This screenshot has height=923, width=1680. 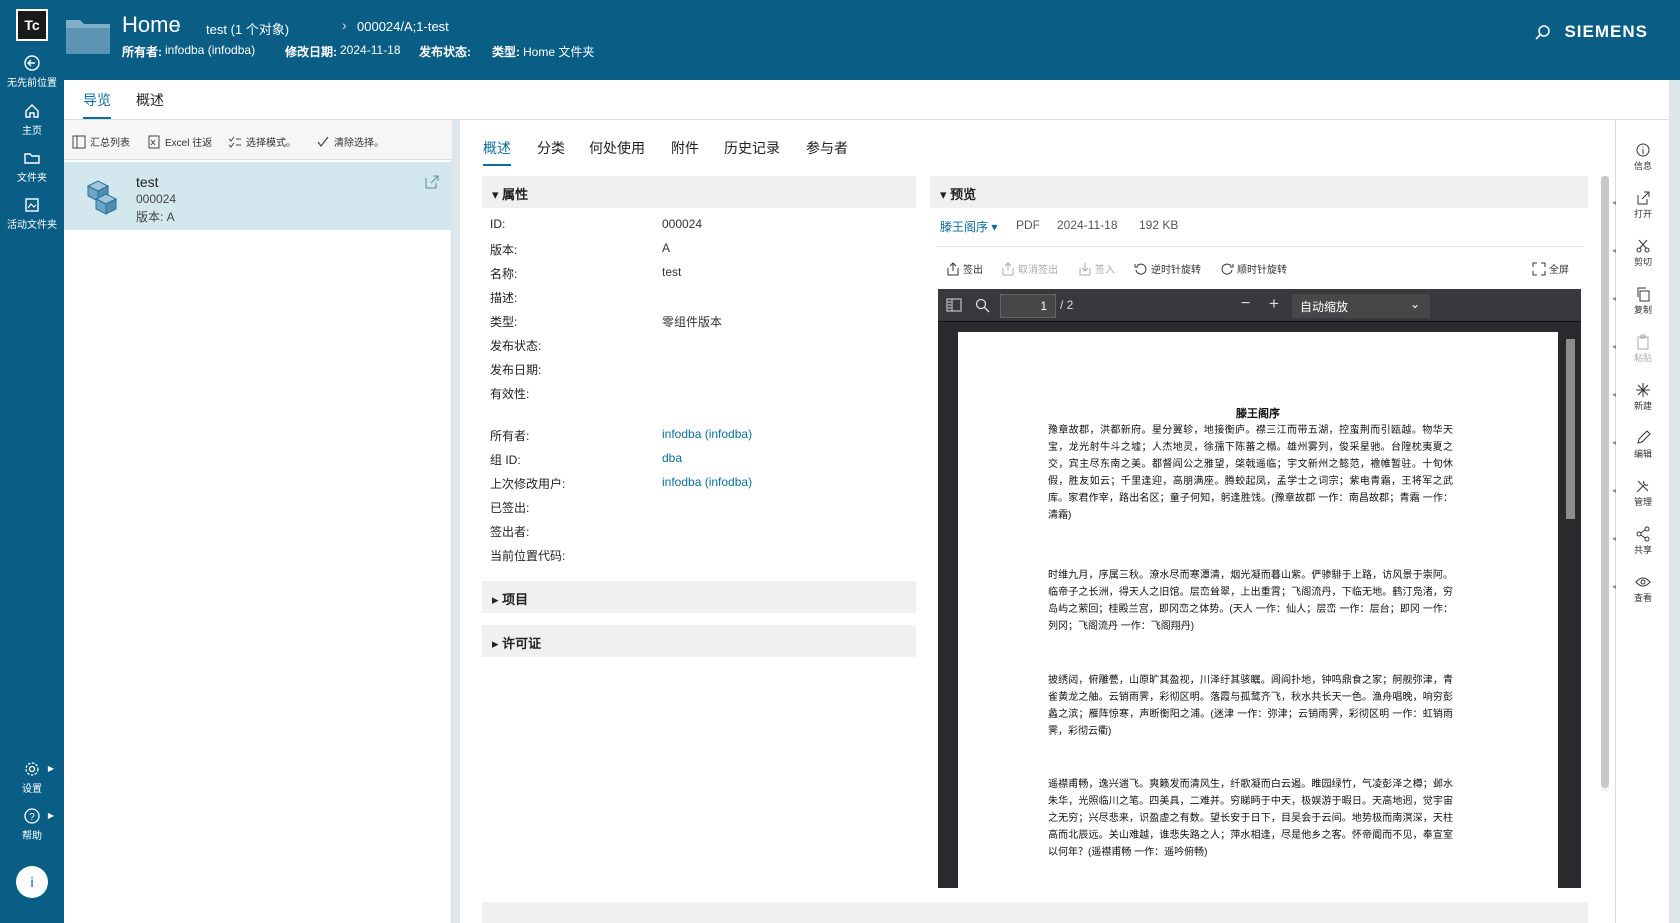 What do you see at coordinates (522, 643) in the screenshot?
I see `section-title: 许可证` at bounding box center [522, 643].